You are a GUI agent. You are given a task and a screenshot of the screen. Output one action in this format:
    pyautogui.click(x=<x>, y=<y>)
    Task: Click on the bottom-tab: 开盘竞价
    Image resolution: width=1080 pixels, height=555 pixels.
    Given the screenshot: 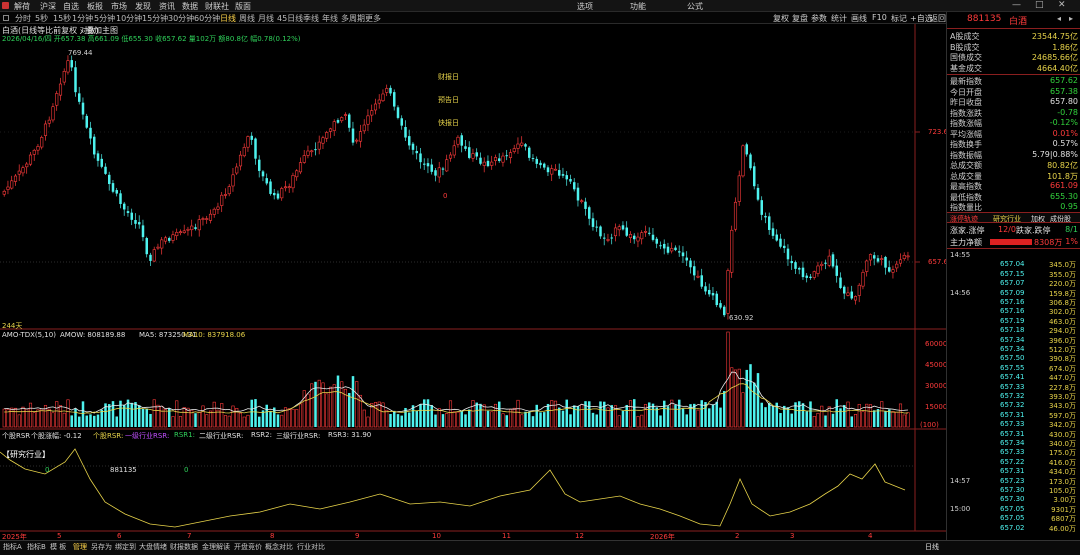 What is the action you would take?
    pyautogui.click(x=248, y=547)
    